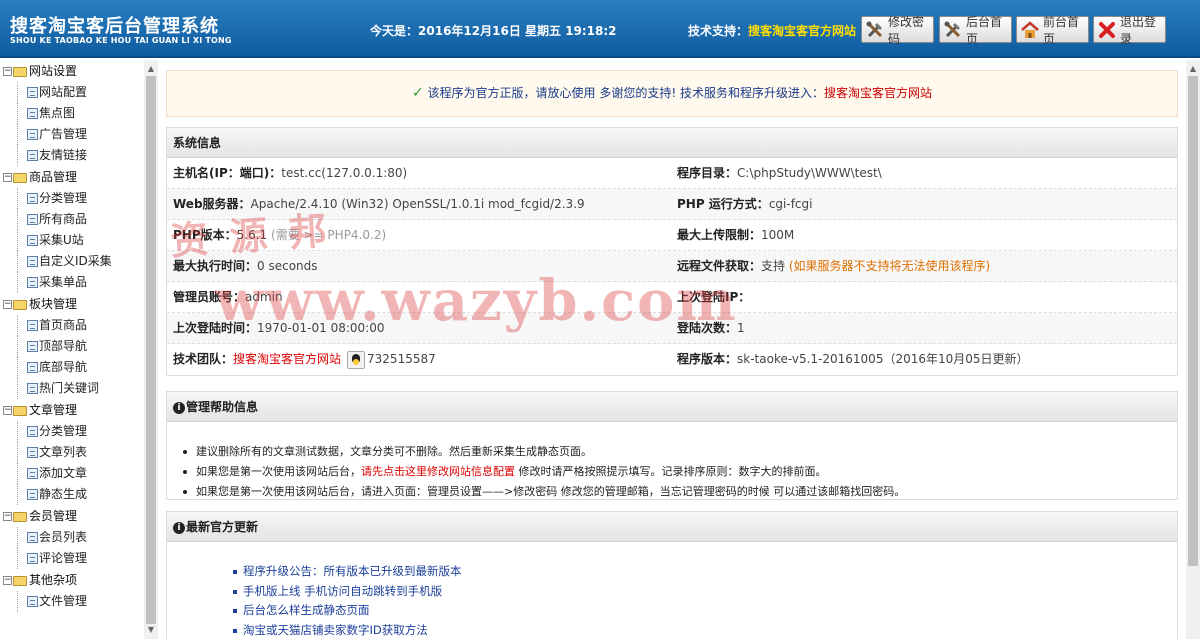 Image resolution: width=1200 pixels, height=639 pixels. What do you see at coordinates (897, 30) in the screenshot?
I see `change-password-button: 修改密码` at bounding box center [897, 30].